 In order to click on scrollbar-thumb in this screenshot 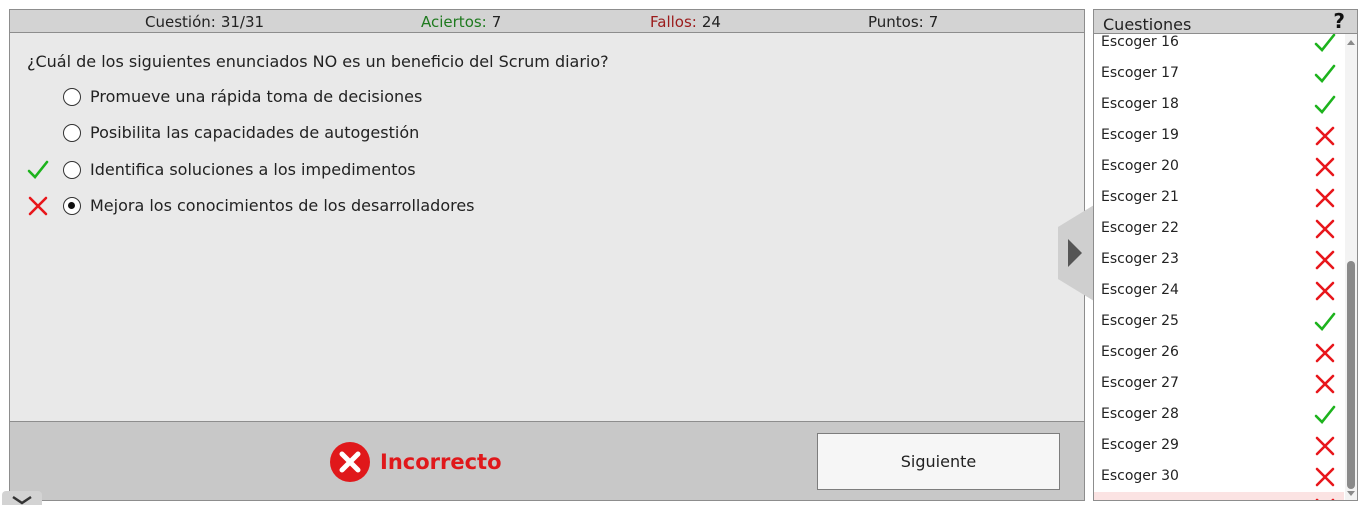, I will do `click(1351, 375)`.